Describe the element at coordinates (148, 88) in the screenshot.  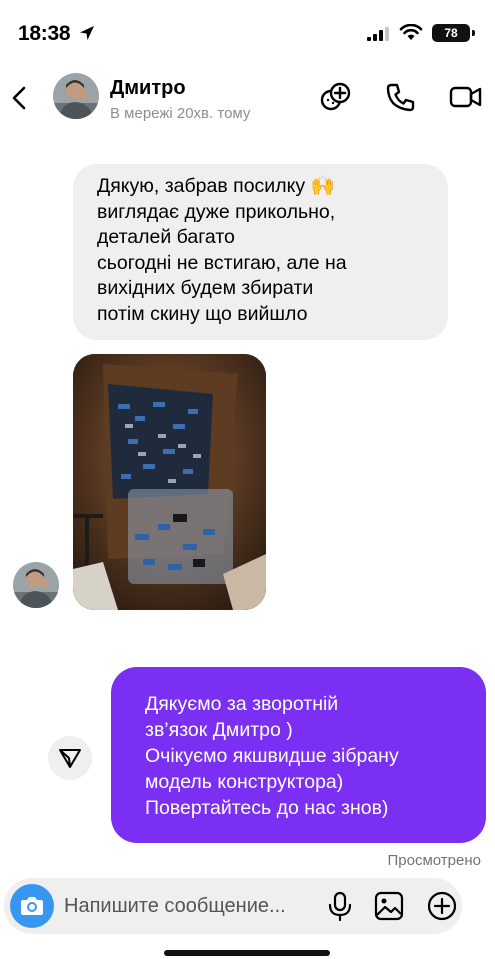
I see `contact-name: Дмитро` at that location.